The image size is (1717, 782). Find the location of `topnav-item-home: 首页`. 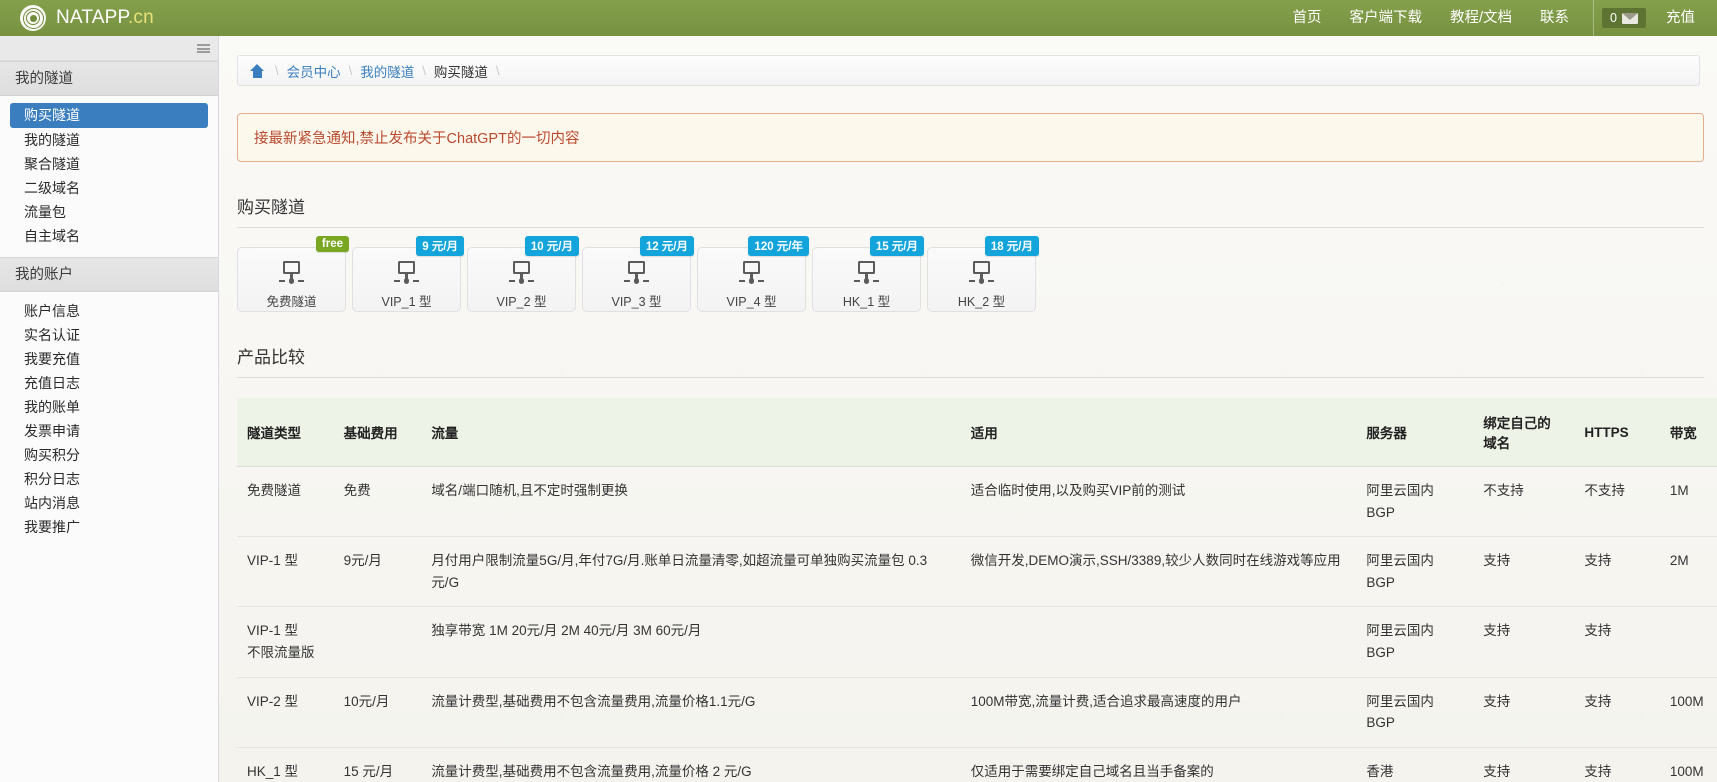

topnav-item-home: 首页 is located at coordinates (1307, 18).